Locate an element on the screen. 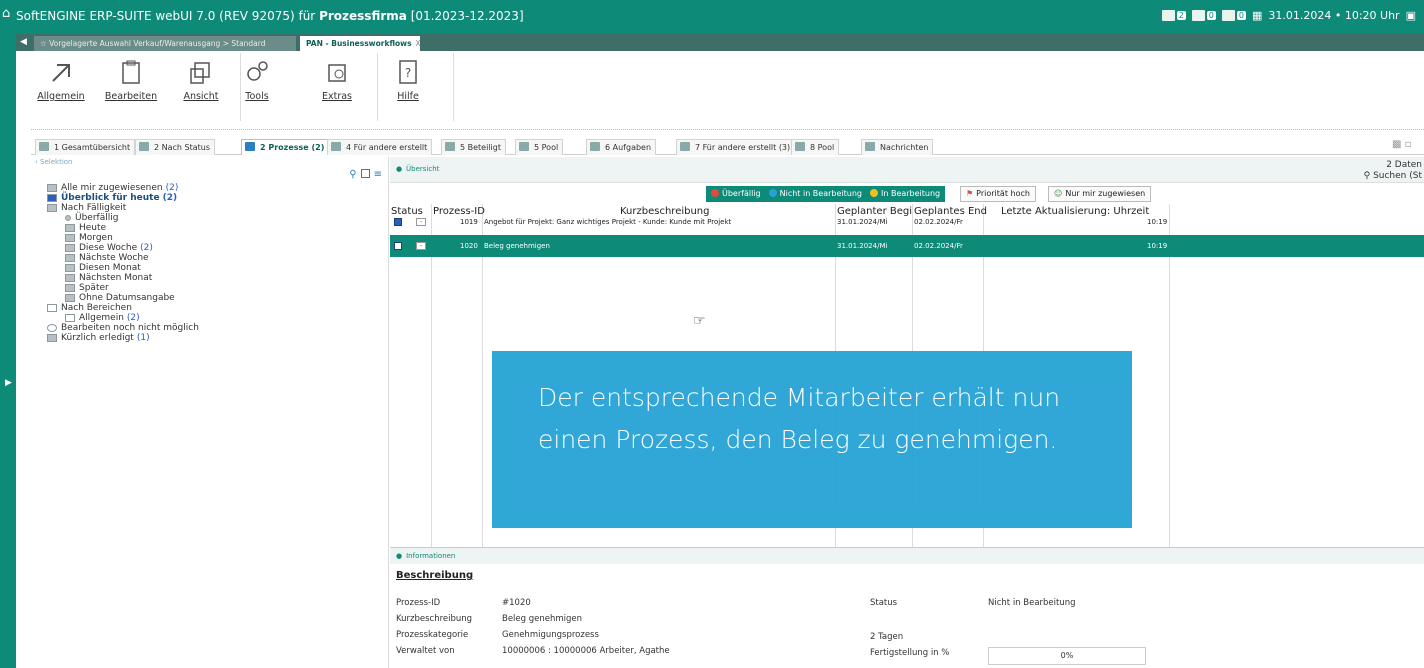 The height and width of the screenshot is (668, 1424). tree-item-ohne-datum: Ohne Datumsangabe is located at coordinates (123, 298).